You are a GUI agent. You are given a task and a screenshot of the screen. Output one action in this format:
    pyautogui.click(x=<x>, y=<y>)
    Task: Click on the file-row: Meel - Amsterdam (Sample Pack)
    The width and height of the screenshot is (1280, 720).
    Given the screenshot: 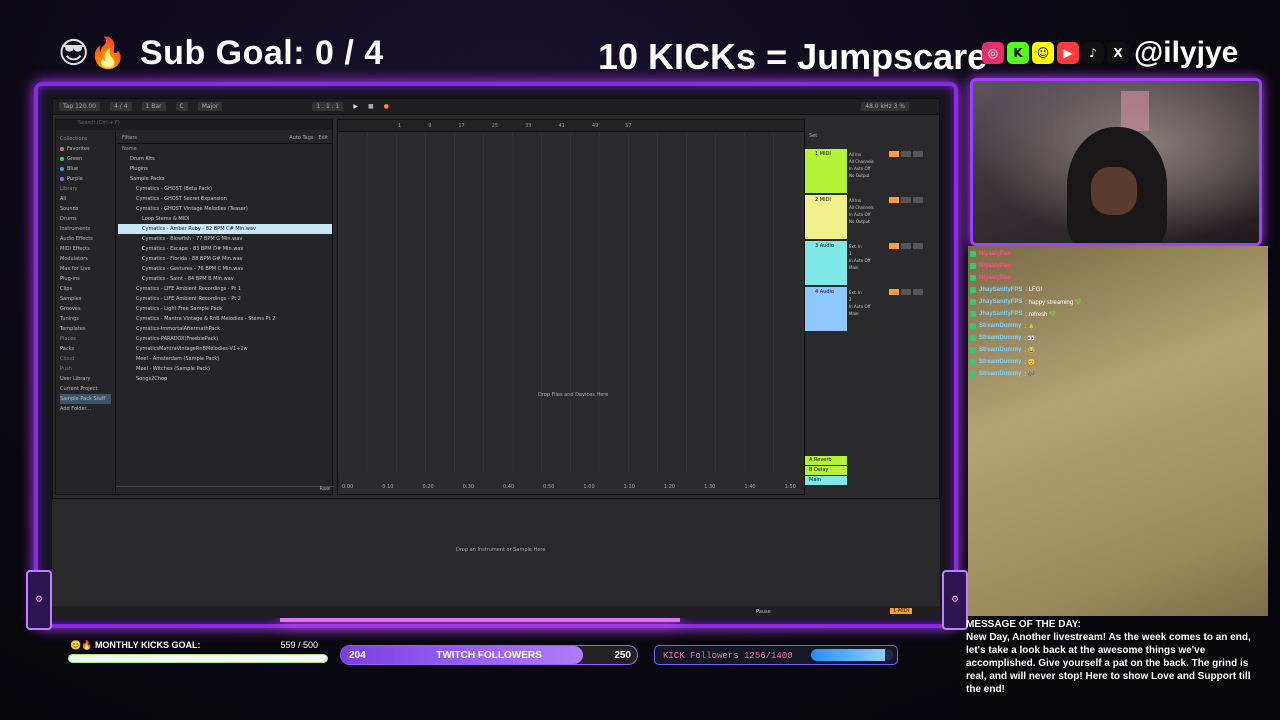 What is the action you would take?
    pyautogui.click(x=225, y=359)
    